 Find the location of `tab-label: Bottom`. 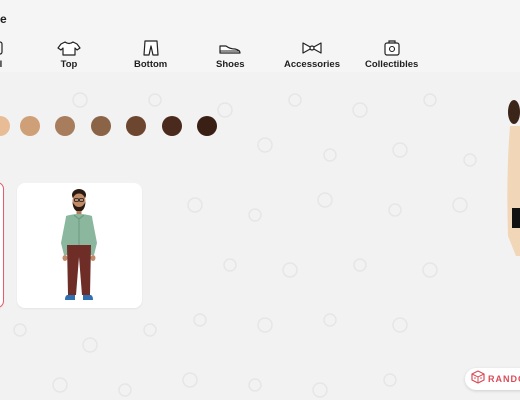

tab-label: Bottom is located at coordinates (151, 64).